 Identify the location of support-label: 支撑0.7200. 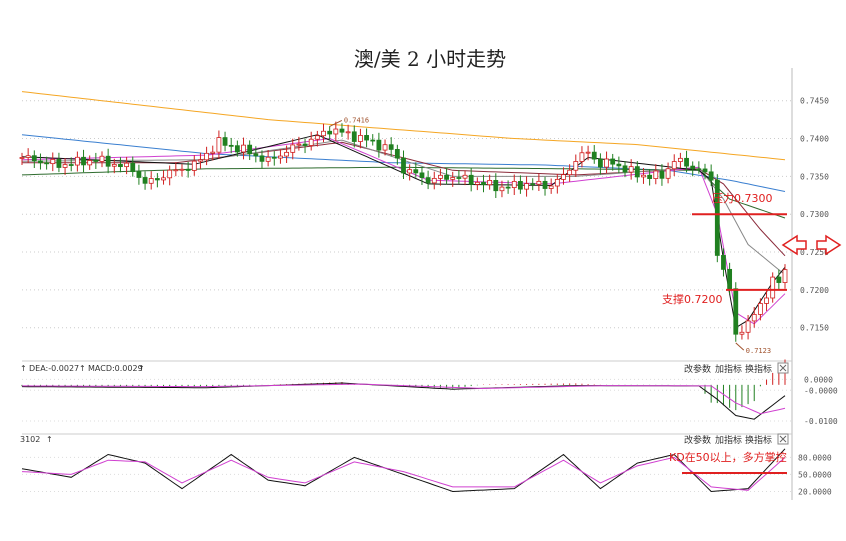
(692, 299).